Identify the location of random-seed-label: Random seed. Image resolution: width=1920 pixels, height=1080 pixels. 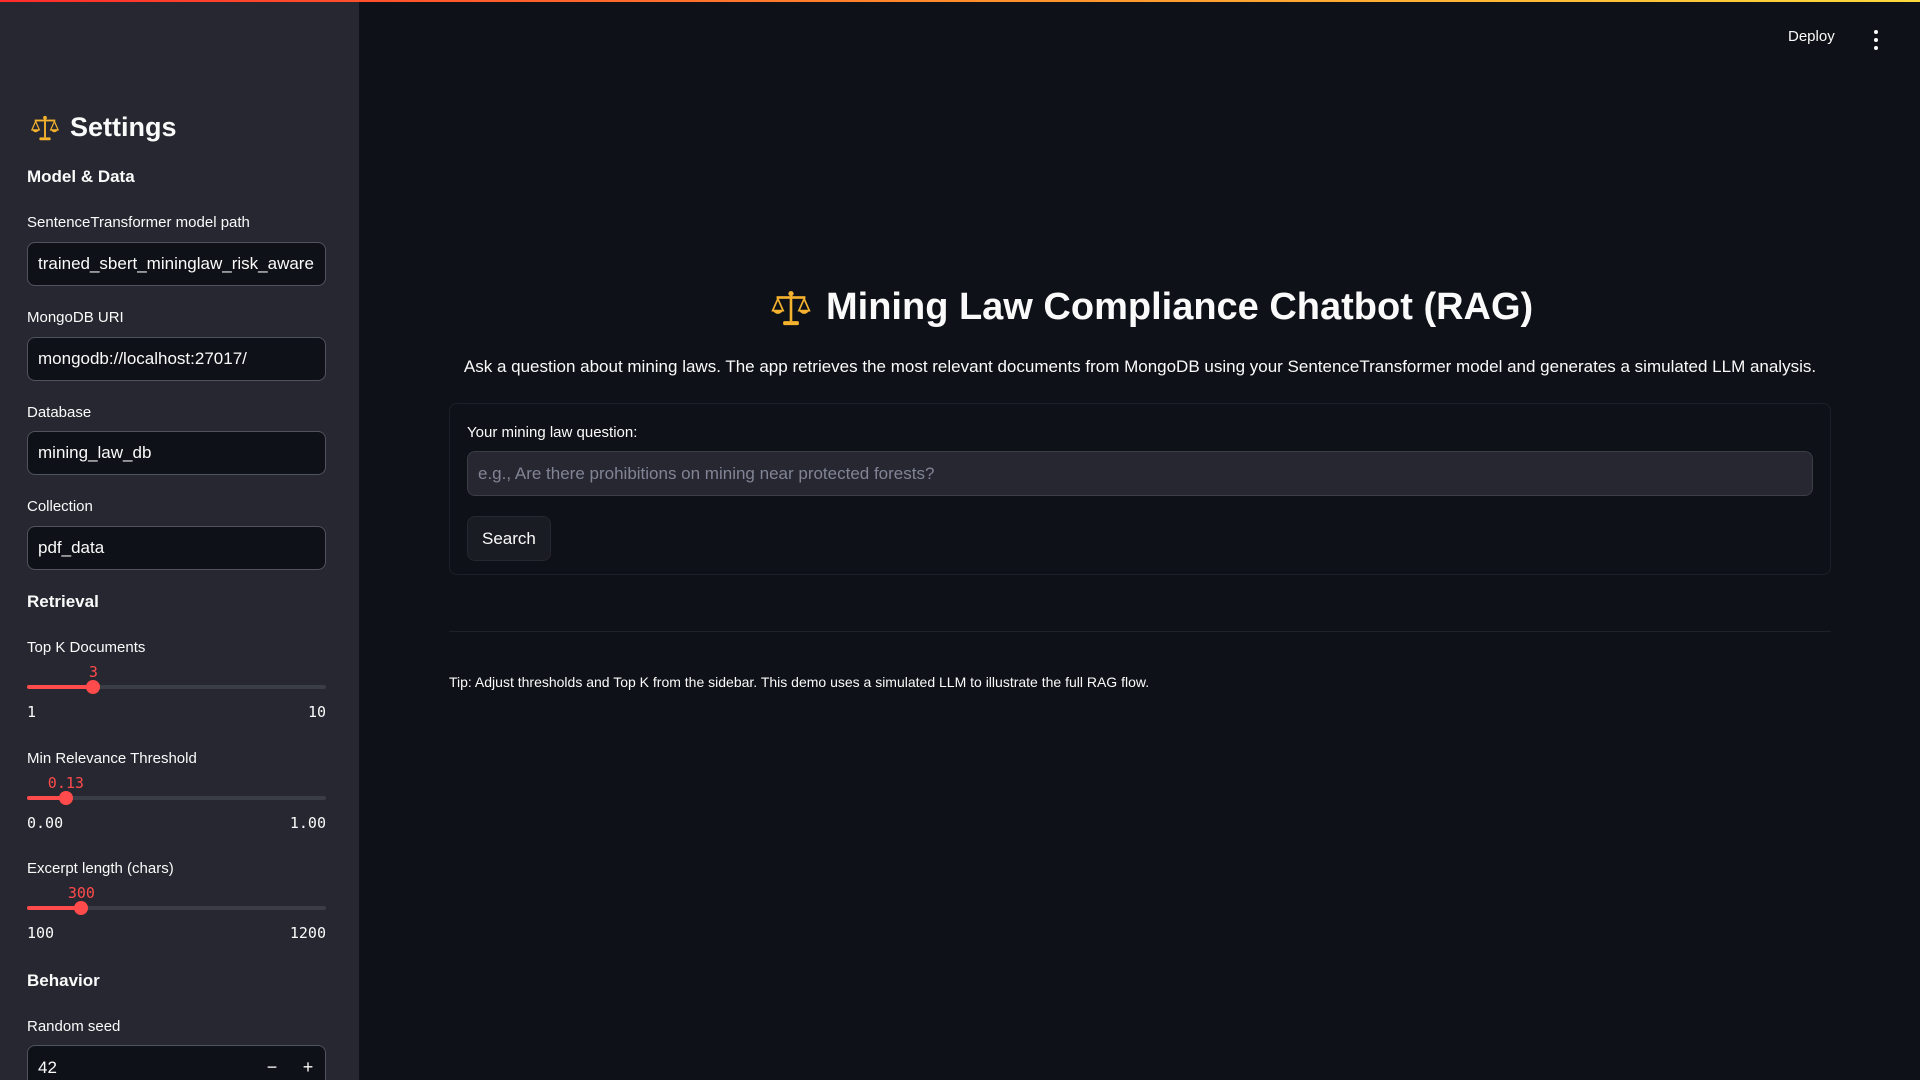
(74, 1026).